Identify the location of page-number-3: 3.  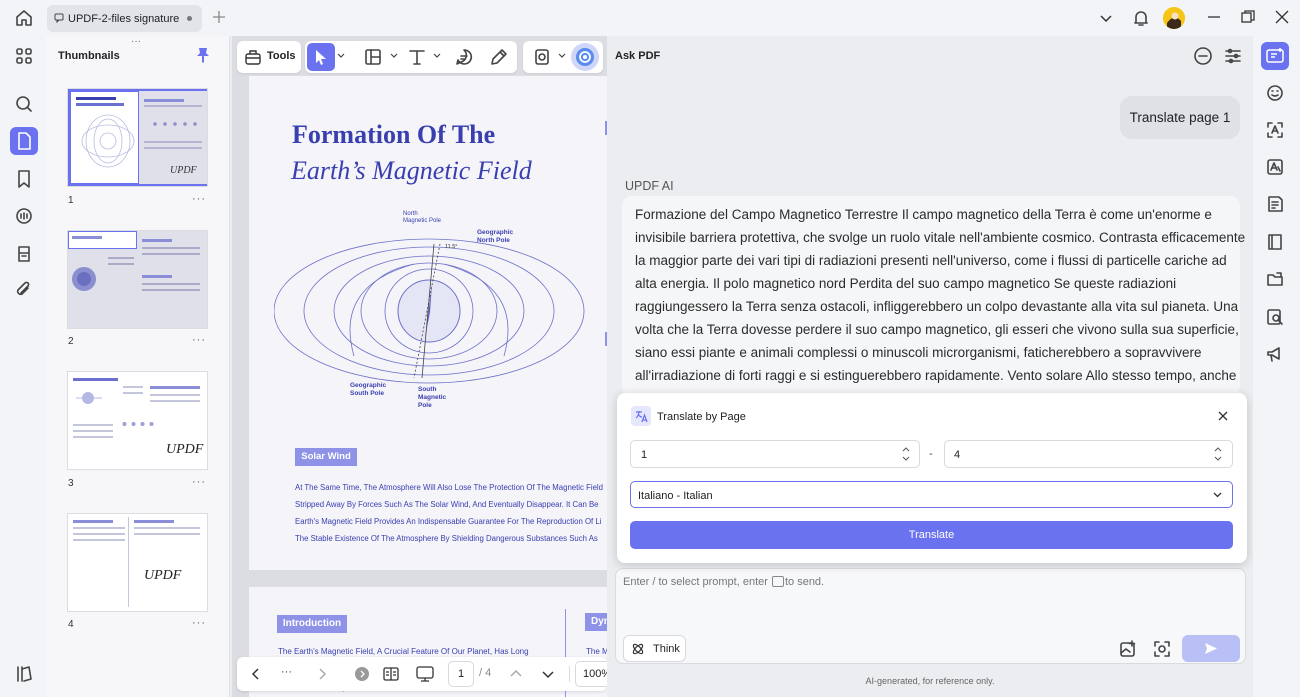
(71, 483).